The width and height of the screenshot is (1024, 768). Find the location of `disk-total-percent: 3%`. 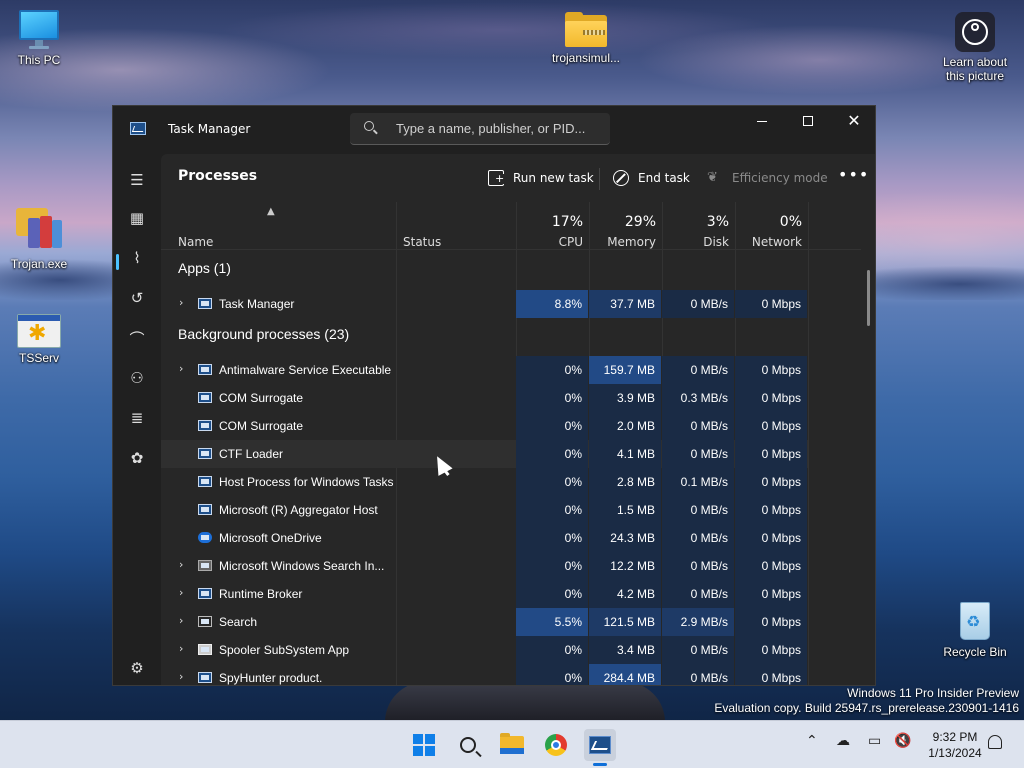

disk-total-percent: 3% is located at coordinates (717, 222).